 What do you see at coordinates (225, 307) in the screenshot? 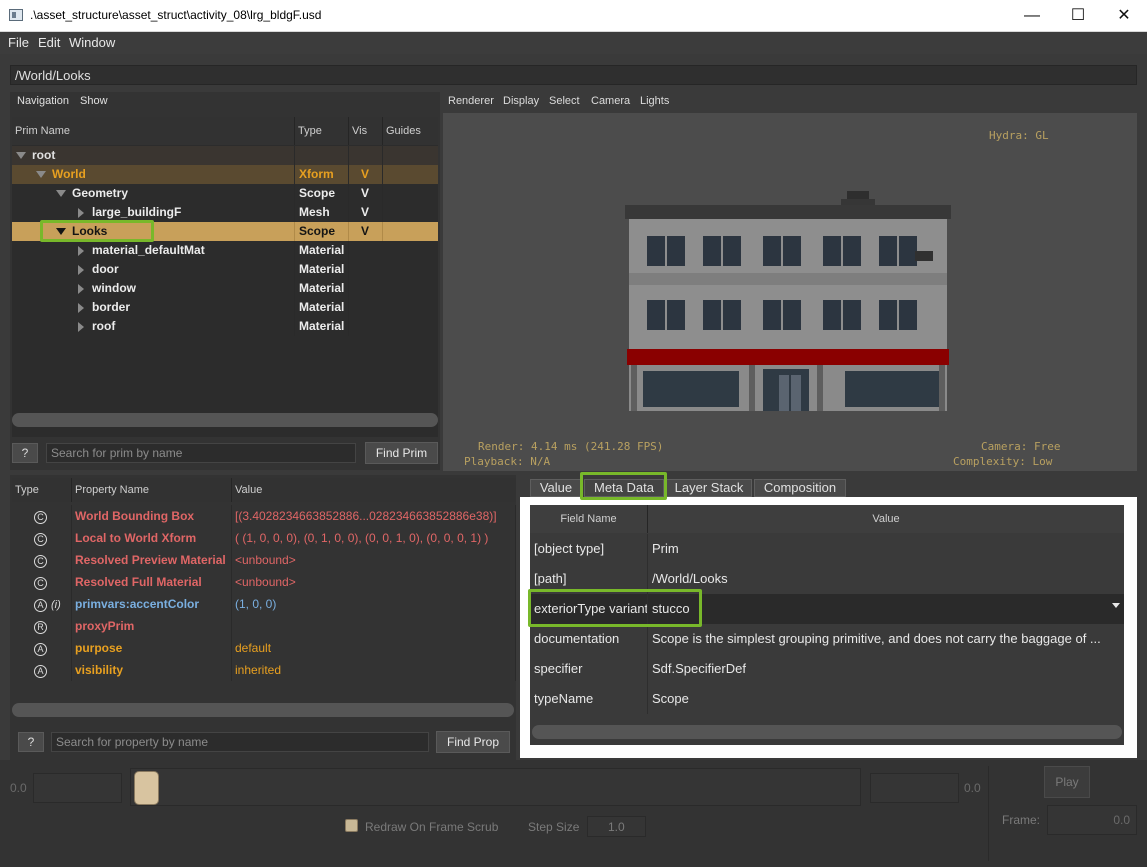
I see `tree-row-border: border Material` at bounding box center [225, 307].